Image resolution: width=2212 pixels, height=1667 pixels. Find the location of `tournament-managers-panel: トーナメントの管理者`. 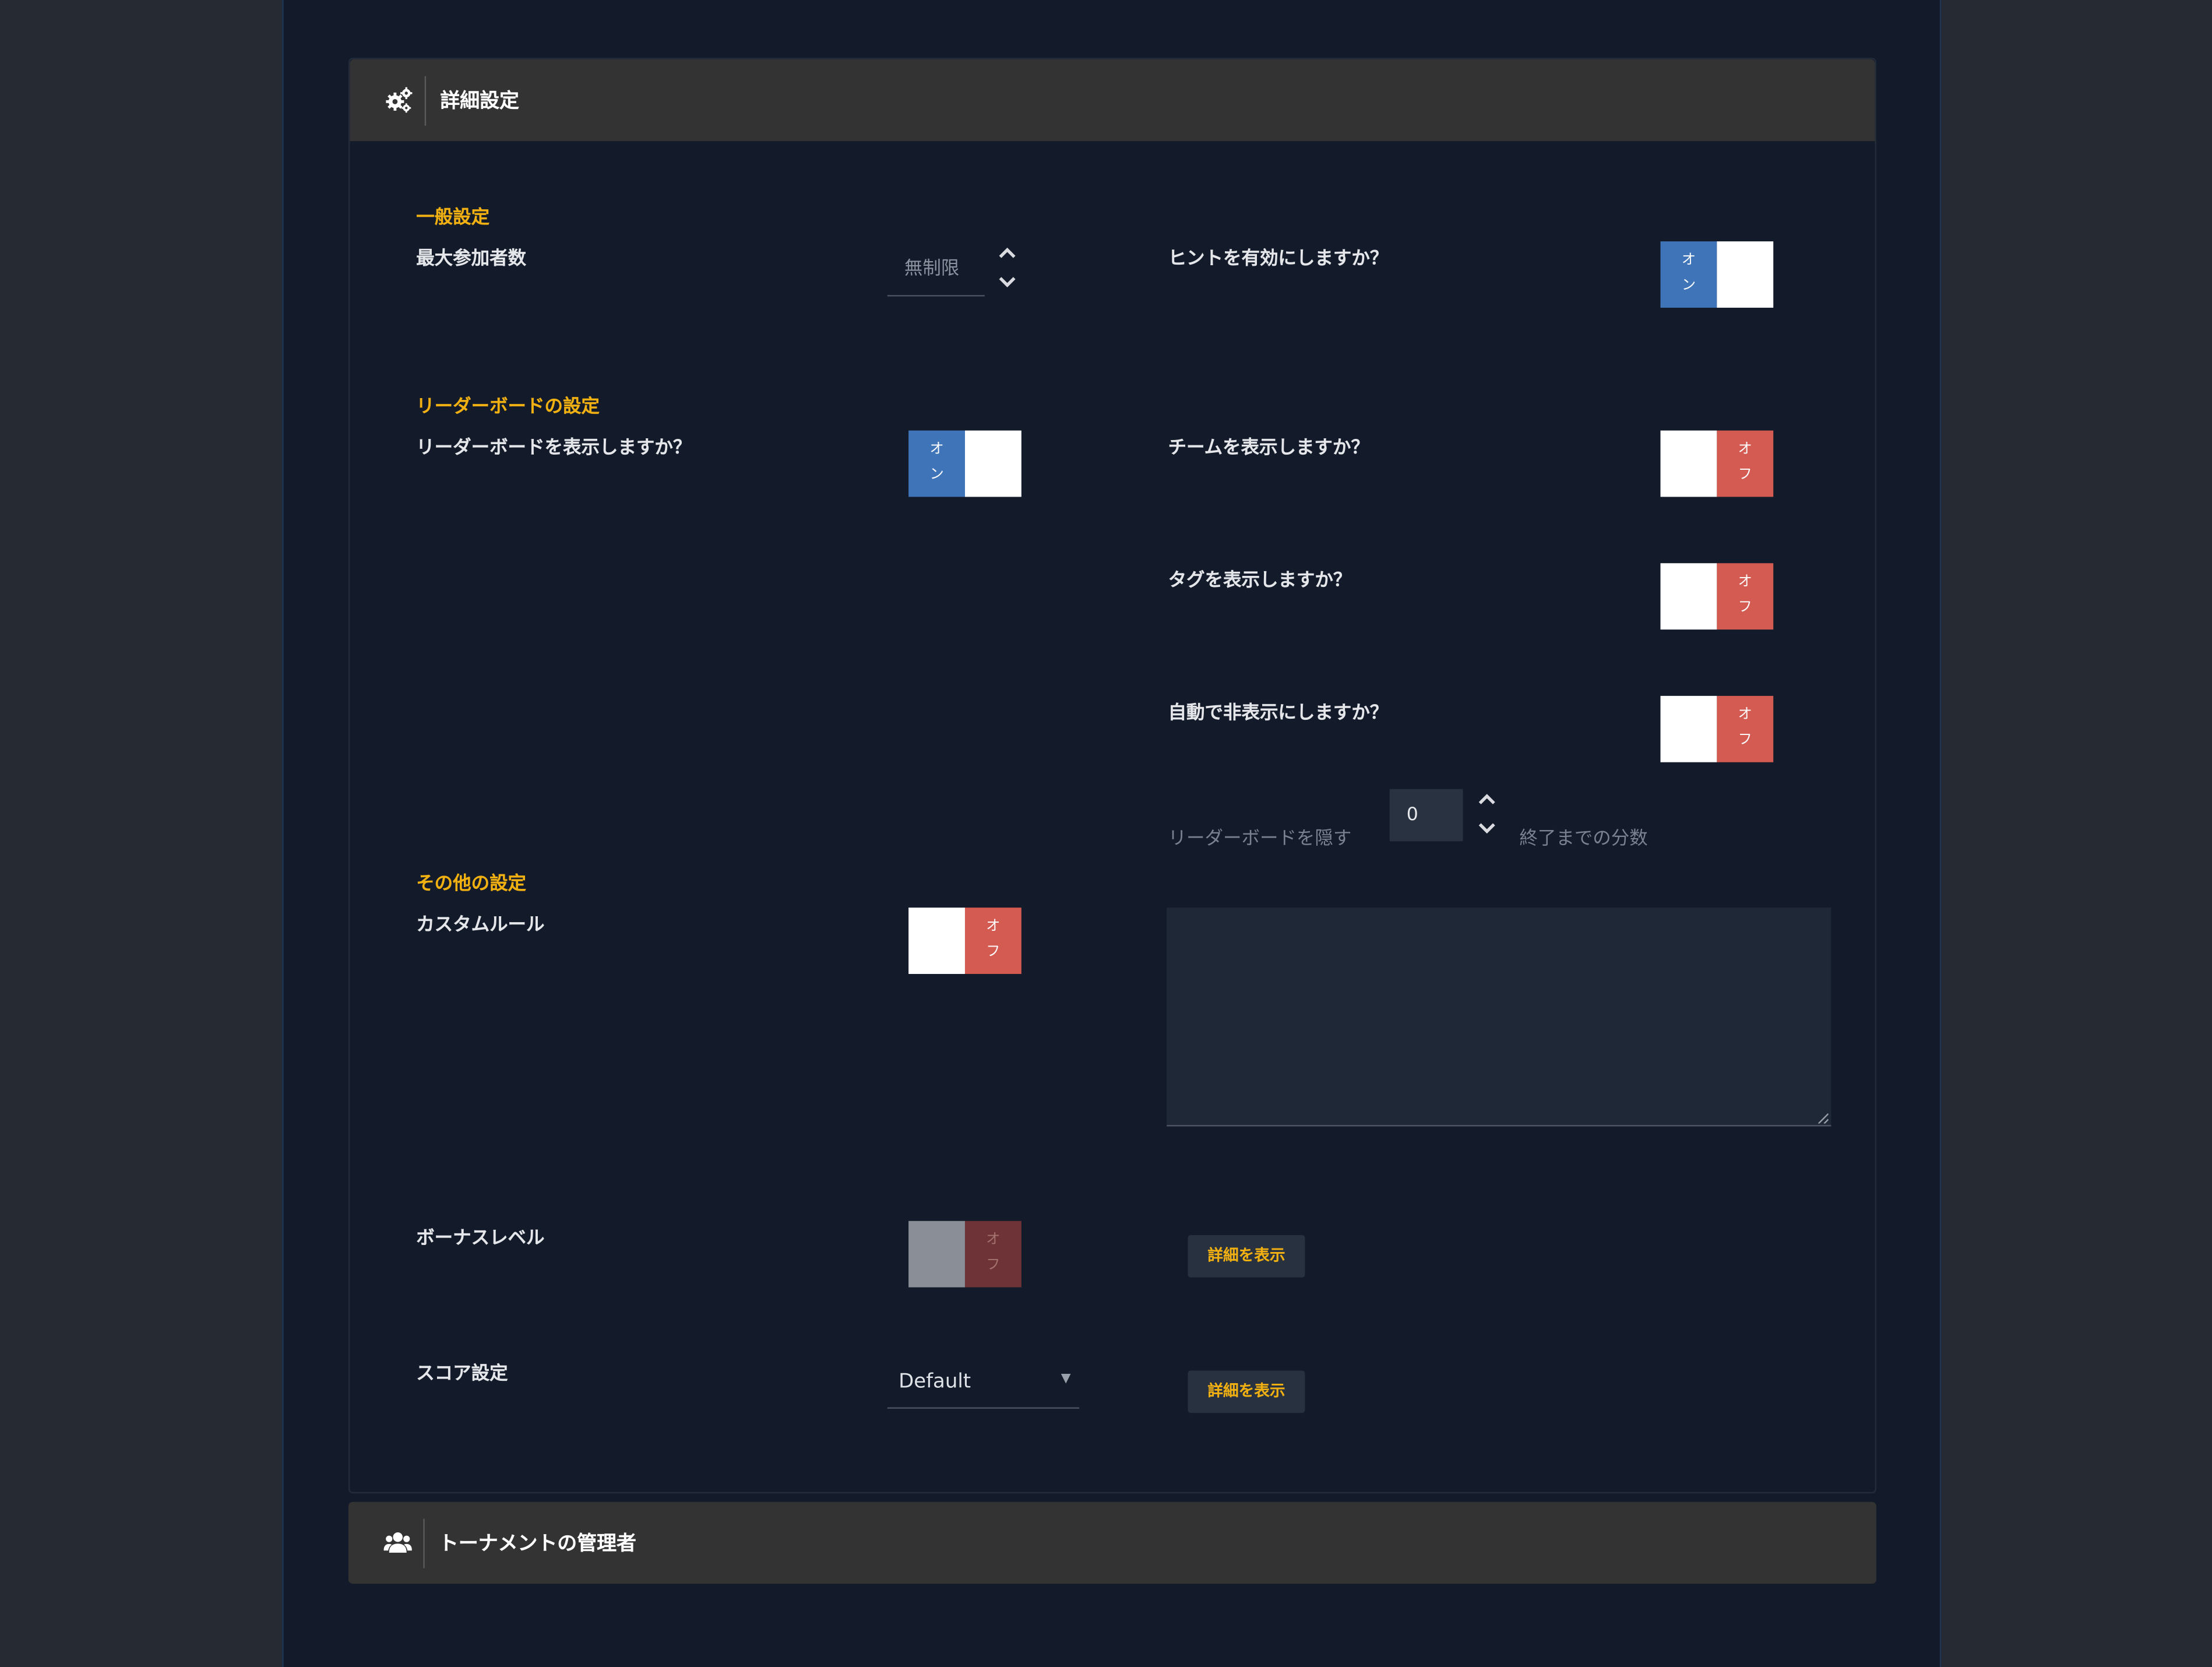

tournament-managers-panel: トーナメントの管理者 is located at coordinates (1112, 1542).